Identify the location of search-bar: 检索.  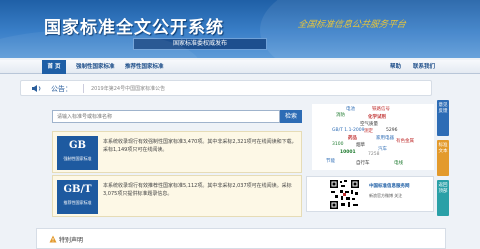
(177, 116).